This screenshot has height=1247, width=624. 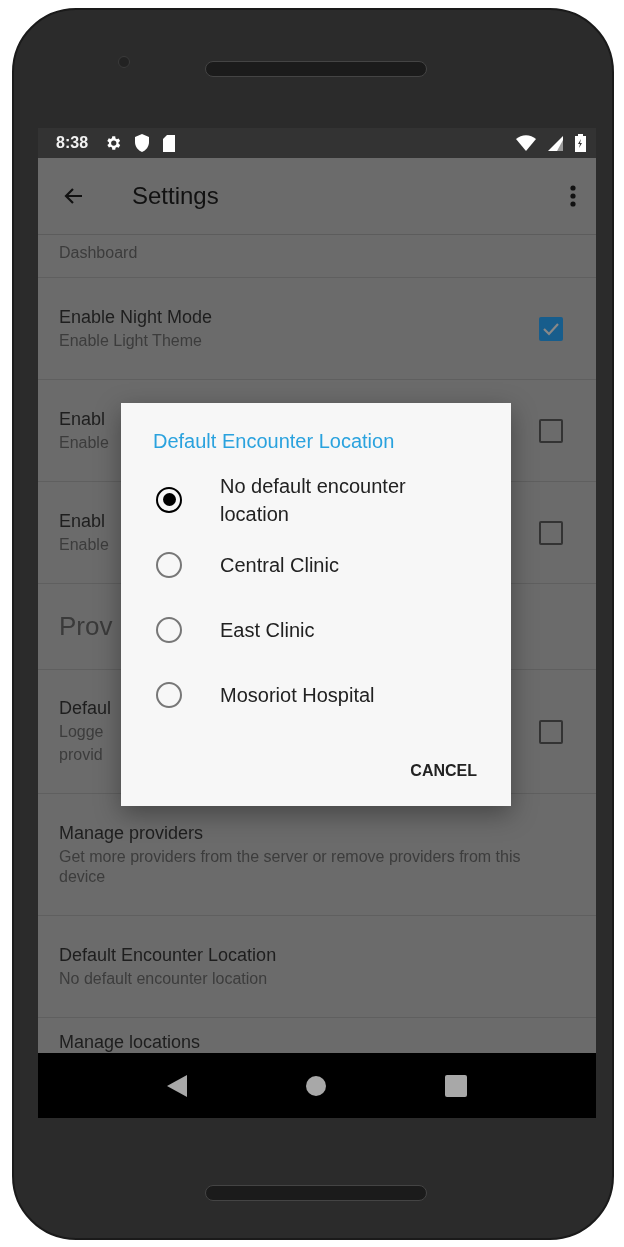 I want to click on setting-title: Enable Night Mode, so click(x=136, y=317).